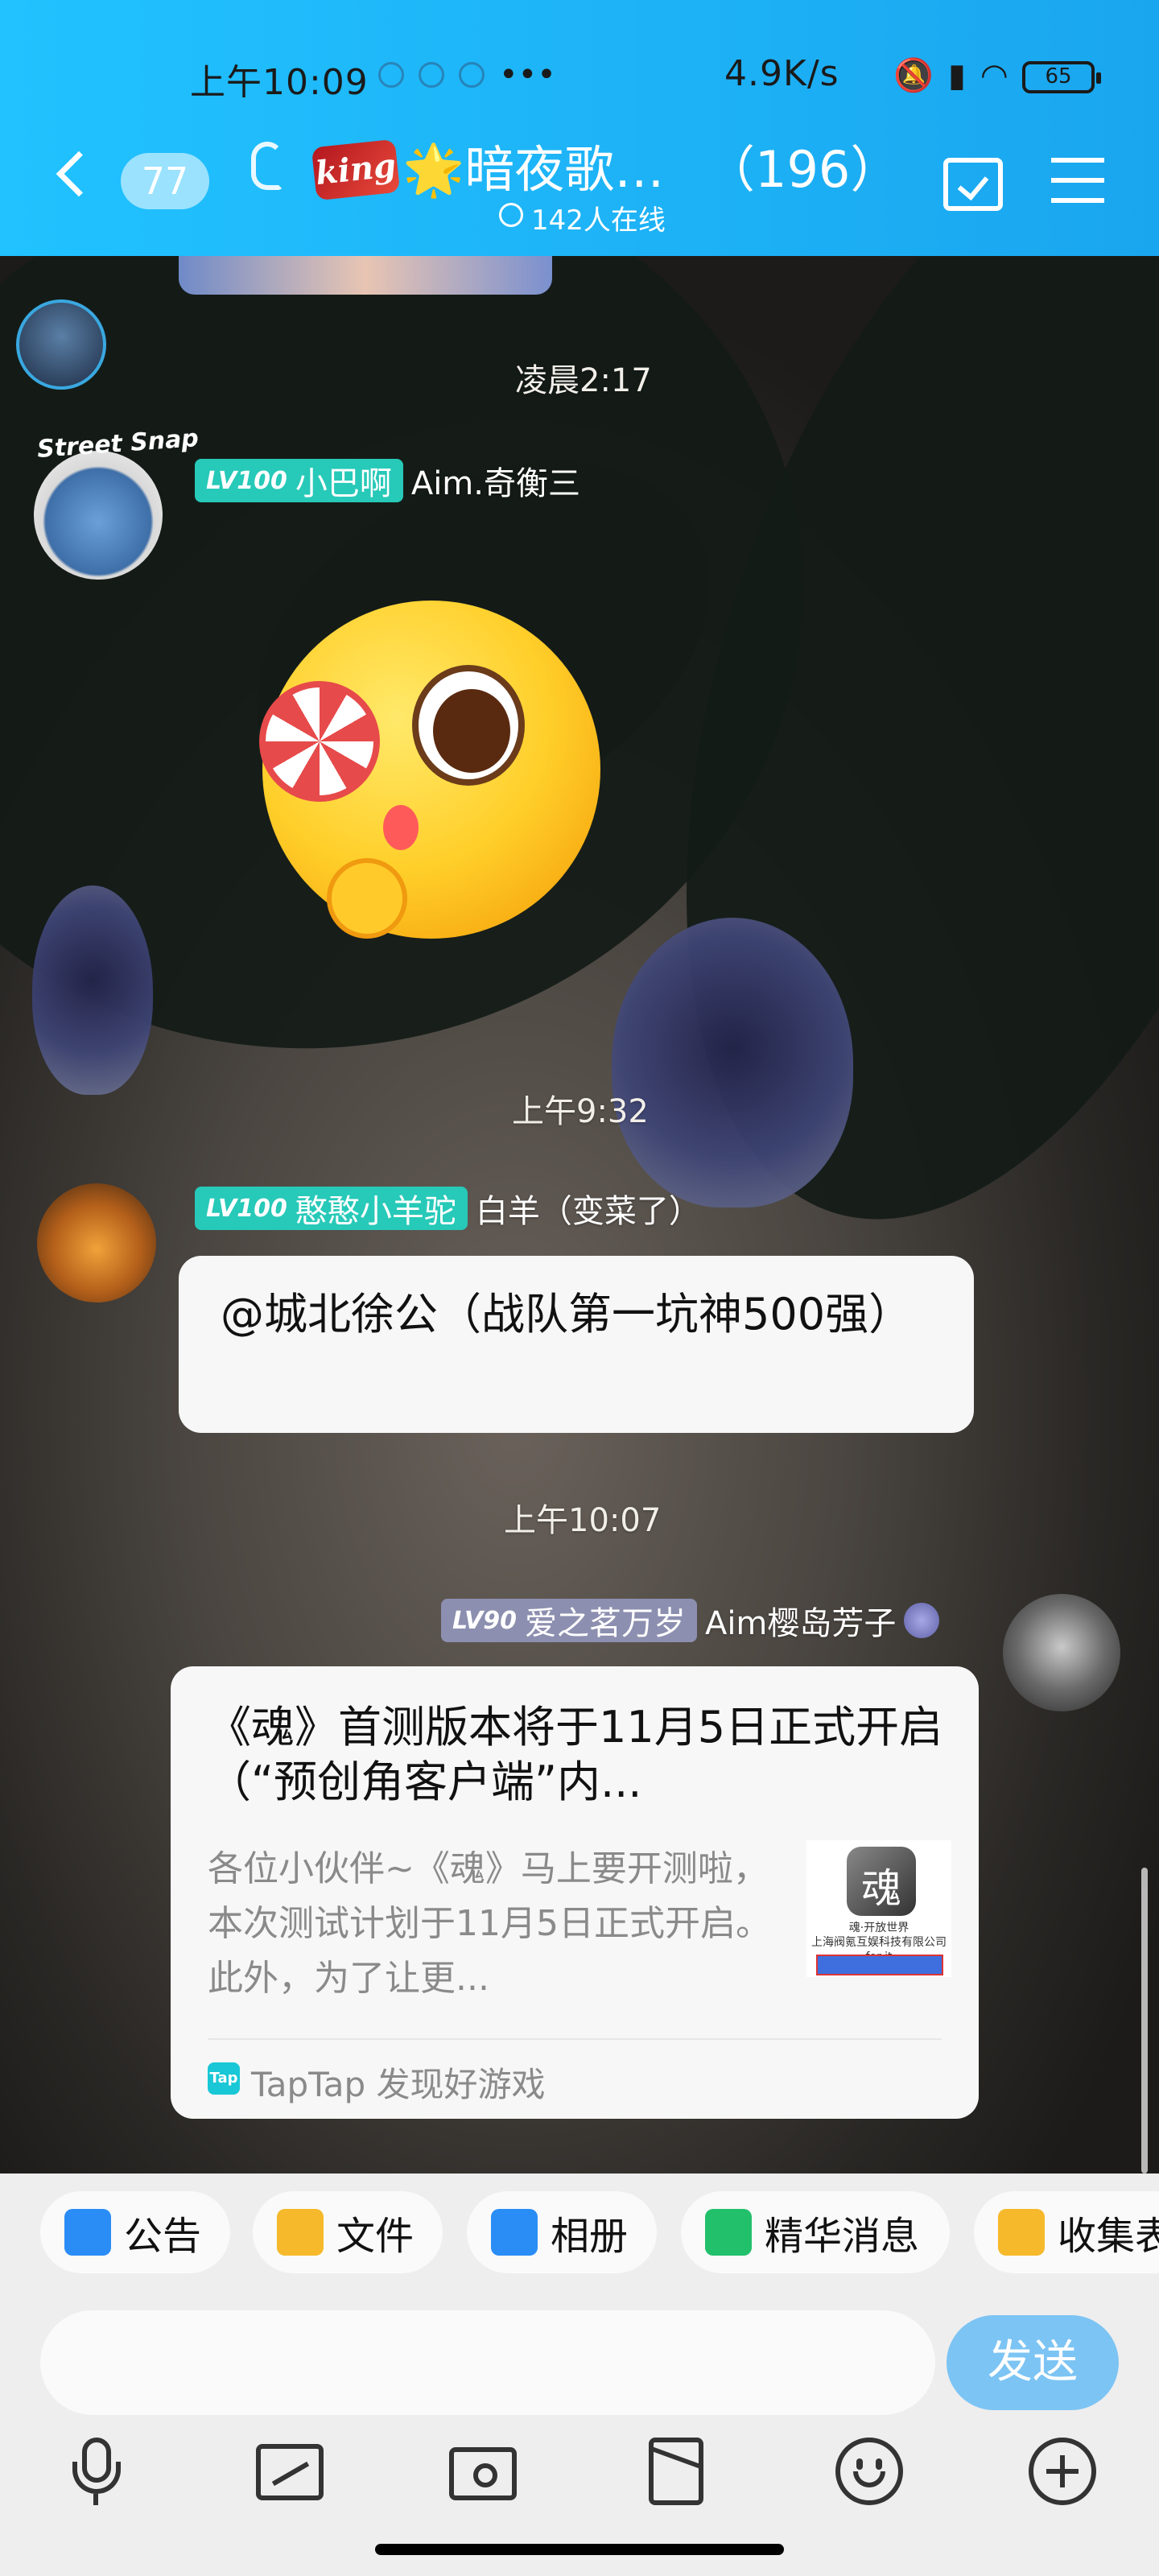 The width and height of the screenshot is (1159, 2576). Describe the element at coordinates (922, 1620) in the screenshot. I see `group-honor-icon` at that location.